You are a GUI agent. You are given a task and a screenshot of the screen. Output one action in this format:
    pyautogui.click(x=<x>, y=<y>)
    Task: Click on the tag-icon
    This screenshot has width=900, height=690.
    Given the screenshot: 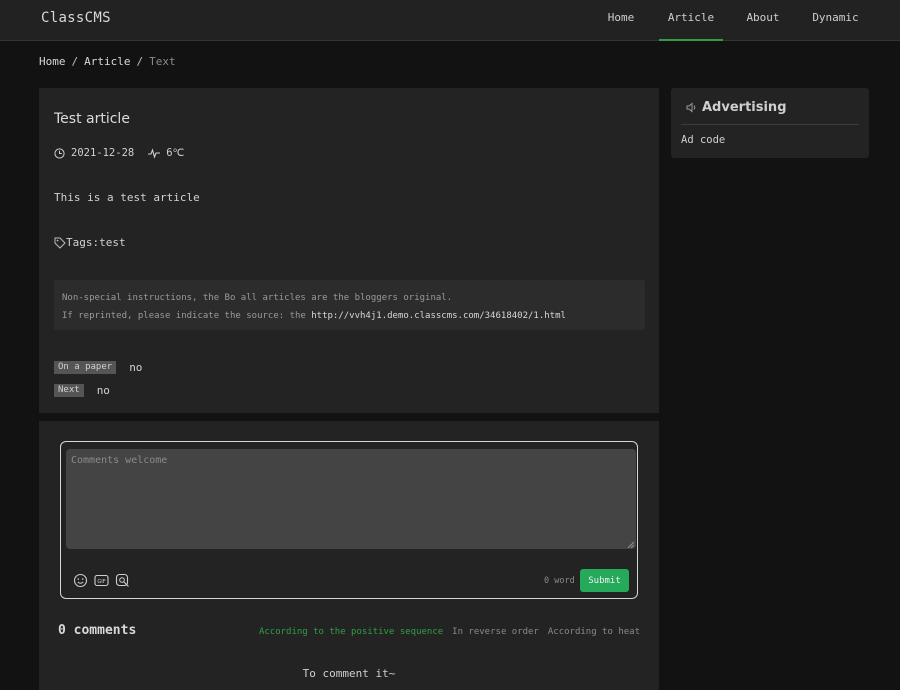 What is the action you would take?
    pyautogui.click(x=60, y=243)
    